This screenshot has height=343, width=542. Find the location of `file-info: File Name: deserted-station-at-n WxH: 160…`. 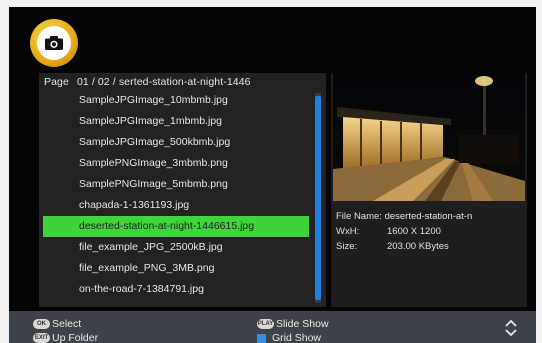

file-info: File Name: deserted-station-at-n WxH: 160… is located at coordinates (404, 231).